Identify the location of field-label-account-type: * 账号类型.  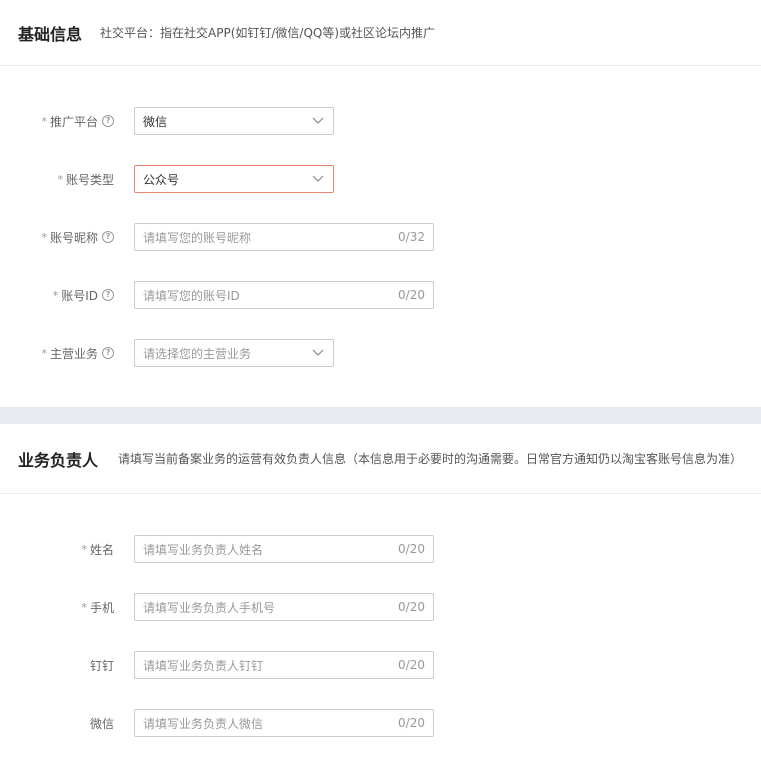
(85, 179).